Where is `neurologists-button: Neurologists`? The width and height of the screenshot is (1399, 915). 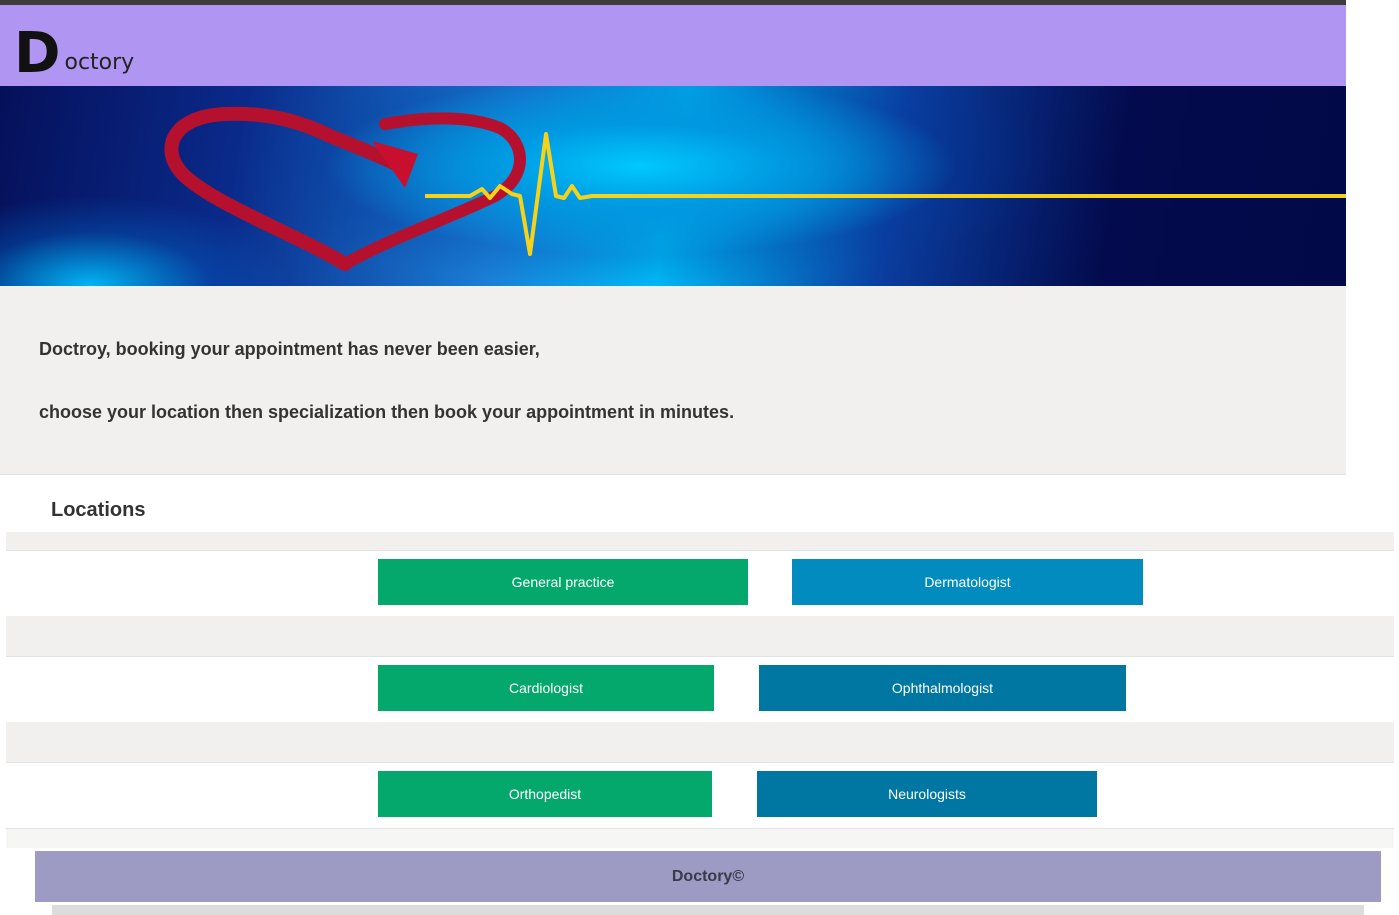 neurologists-button: Neurologists is located at coordinates (927, 794).